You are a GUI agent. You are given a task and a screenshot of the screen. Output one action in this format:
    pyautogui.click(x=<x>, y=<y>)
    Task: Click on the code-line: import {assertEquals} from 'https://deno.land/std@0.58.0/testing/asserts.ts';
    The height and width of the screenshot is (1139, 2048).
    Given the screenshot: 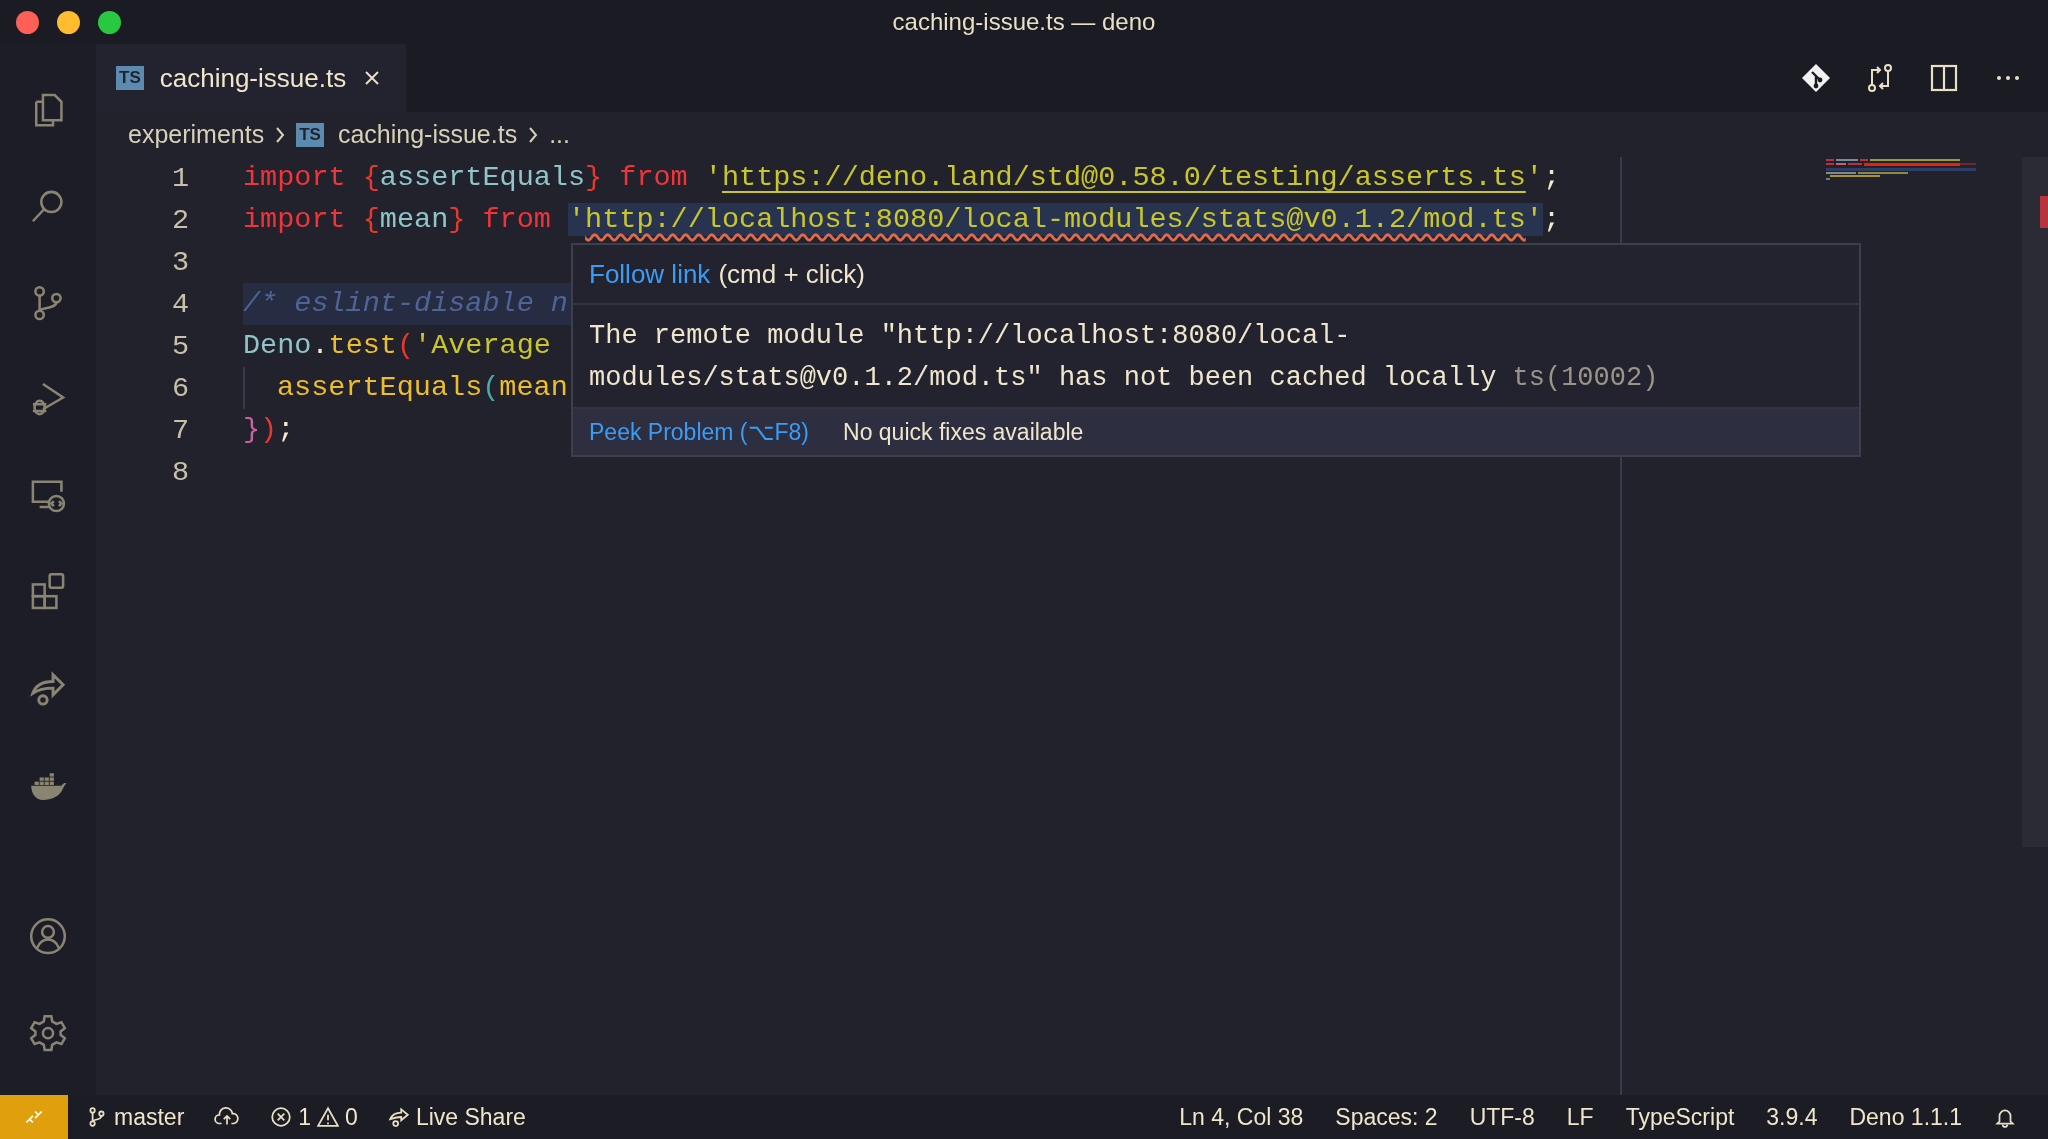 What is the action you would take?
    pyautogui.click(x=901, y=178)
    